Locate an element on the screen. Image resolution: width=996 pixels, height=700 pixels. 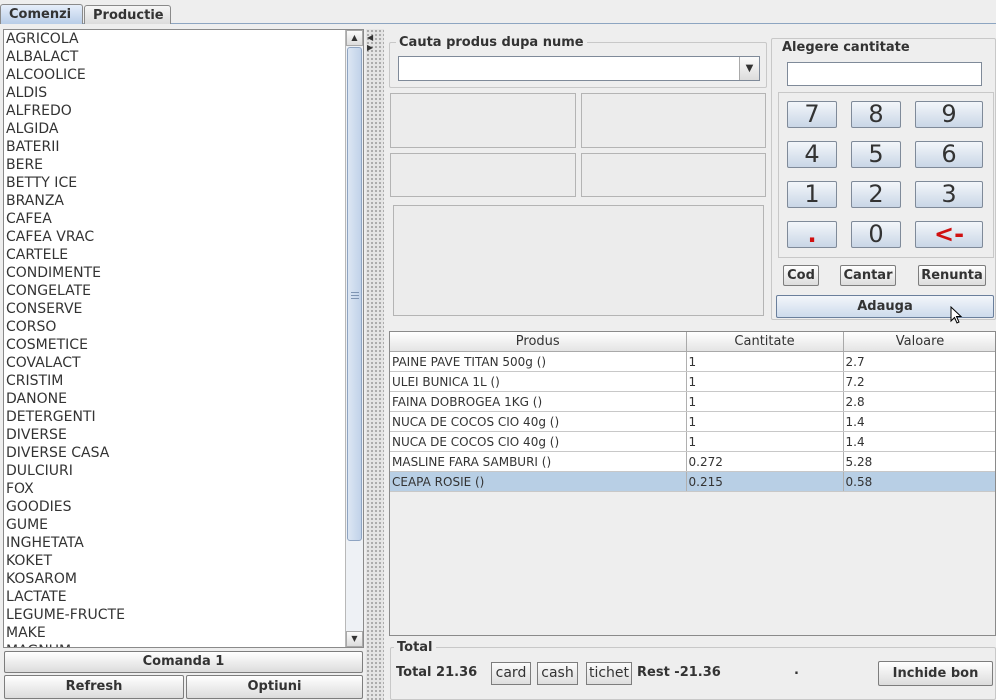
key-8: 8 is located at coordinates (876, 114).